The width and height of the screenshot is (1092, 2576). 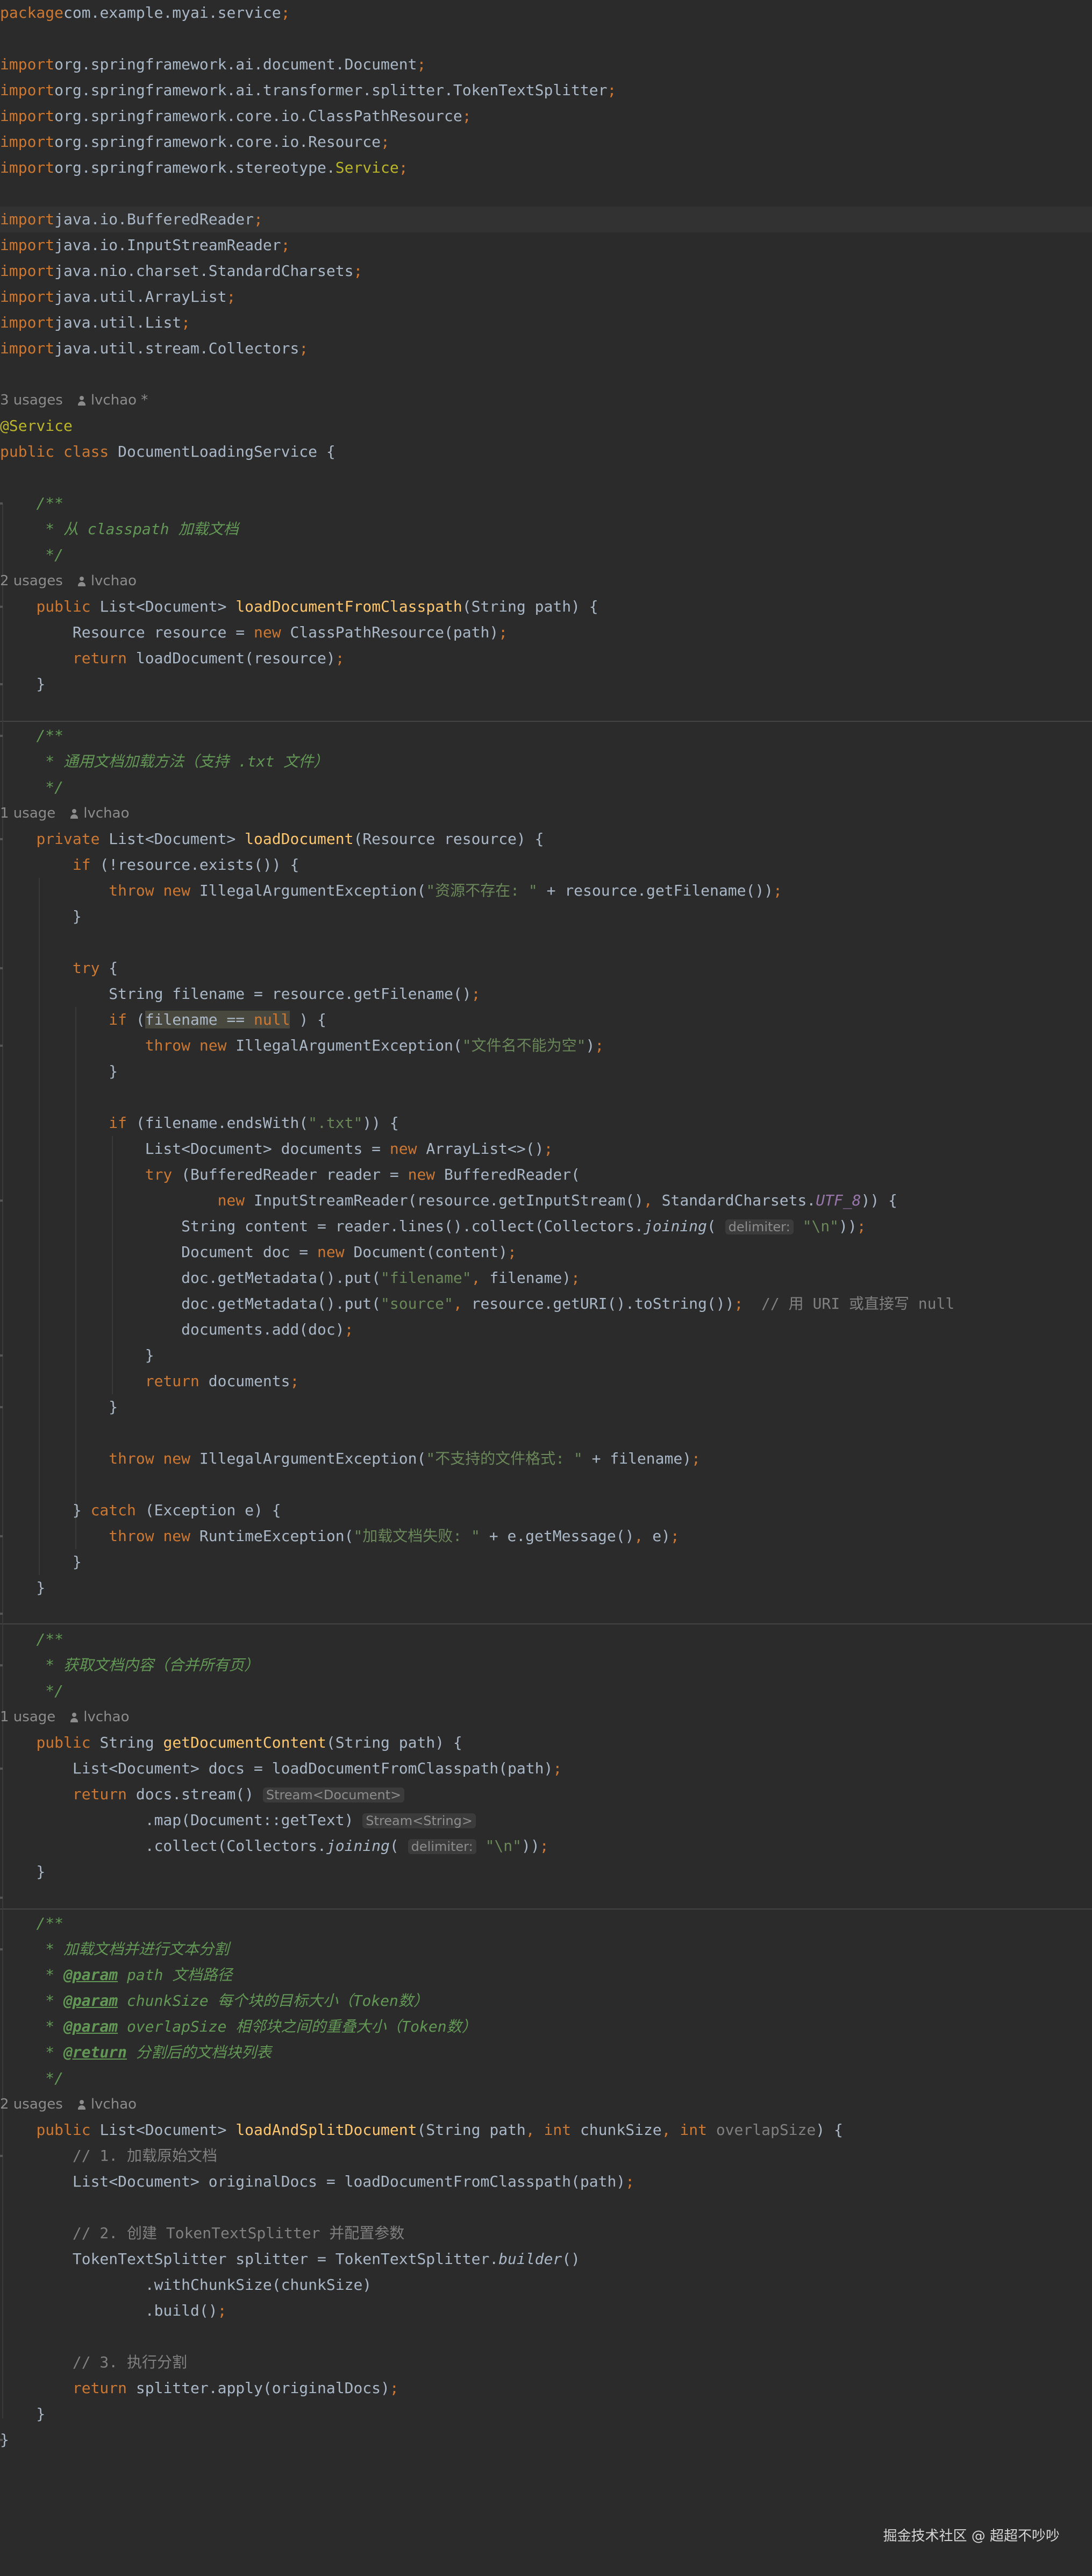 I want to click on code-line: importjava.io.InputStreamReader;, so click(x=546, y=245).